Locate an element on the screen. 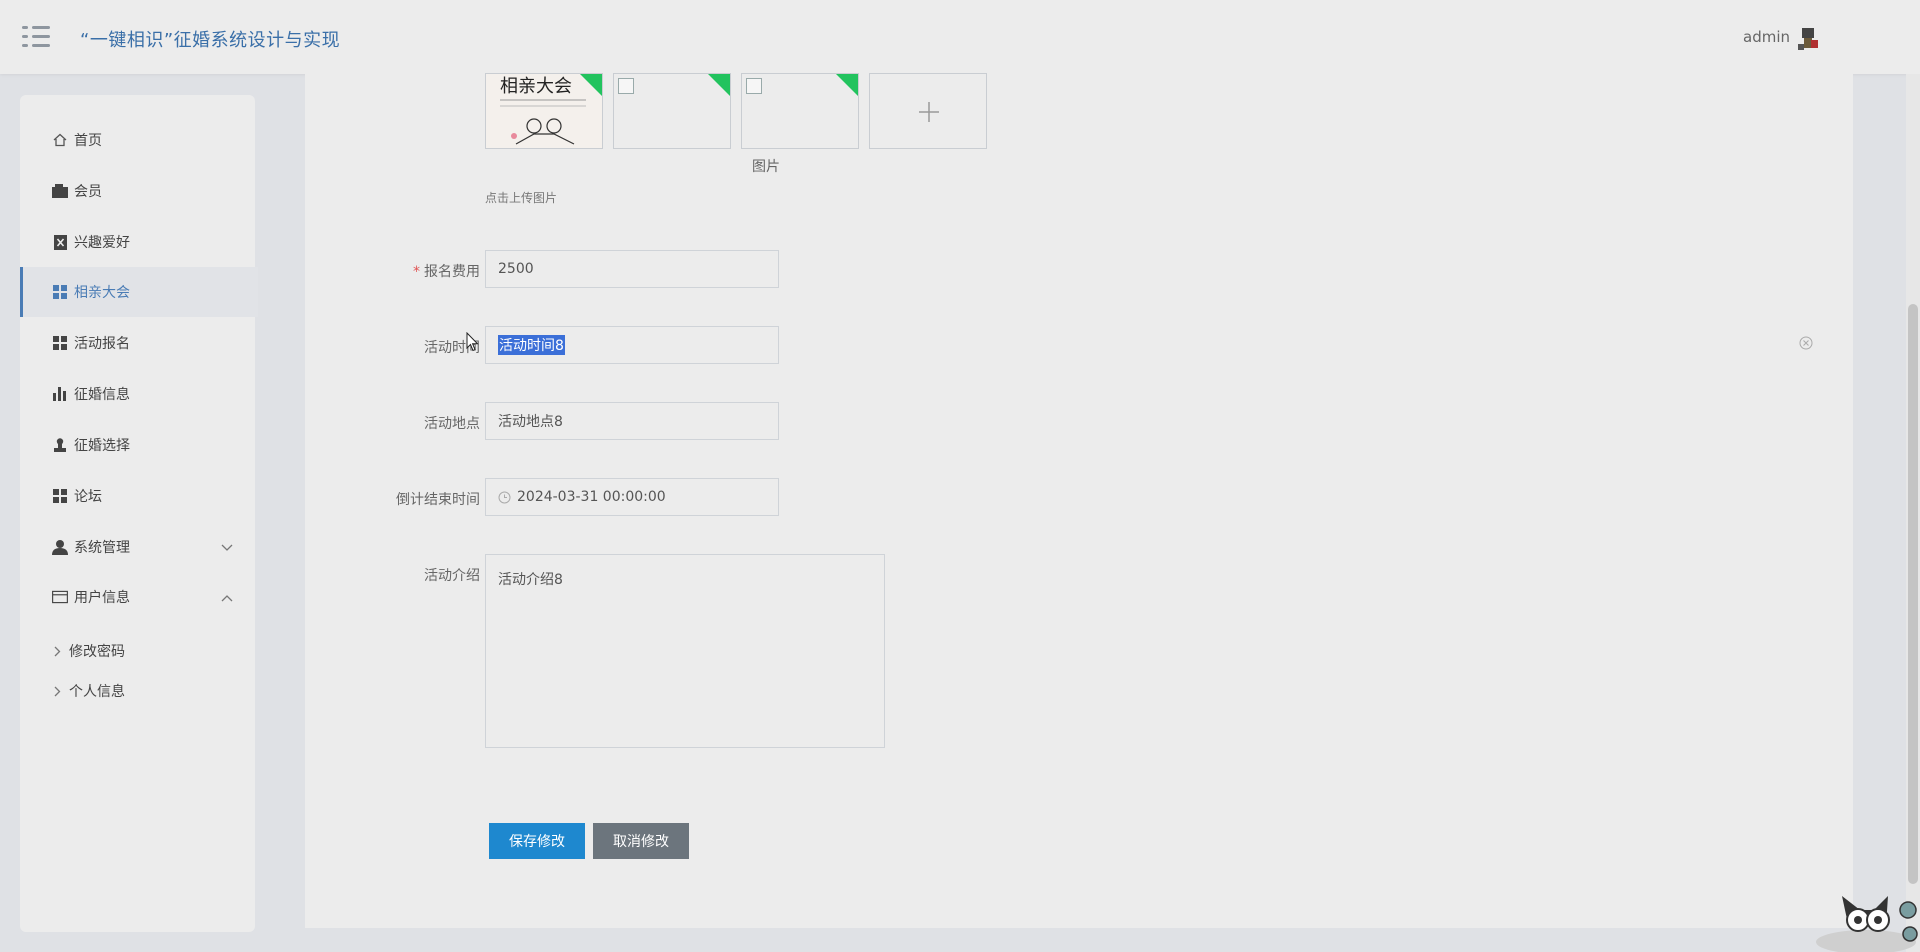  sidebar-item-hobby: 兴趣爱好 is located at coordinates (137, 242).